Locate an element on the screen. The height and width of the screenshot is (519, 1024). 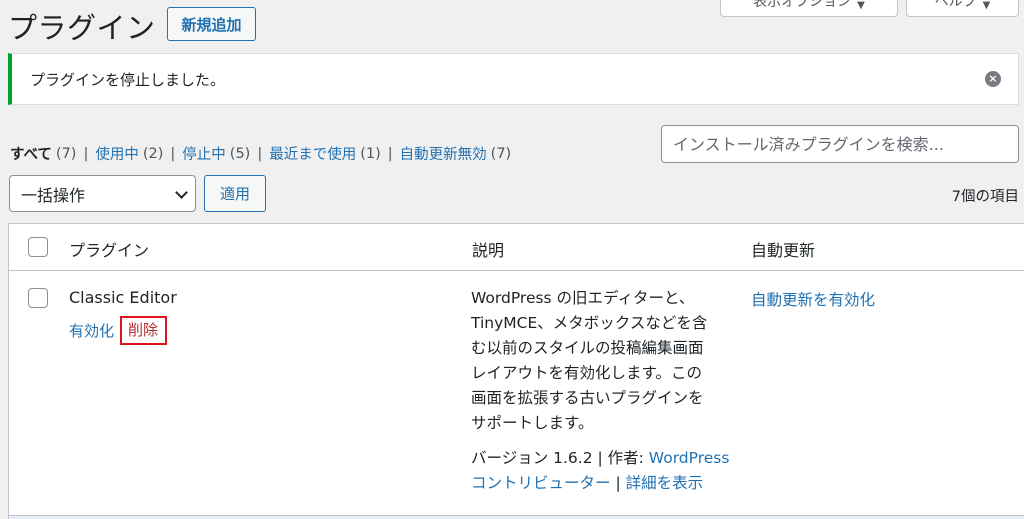
column-header-description: 説明 is located at coordinates (488, 250).